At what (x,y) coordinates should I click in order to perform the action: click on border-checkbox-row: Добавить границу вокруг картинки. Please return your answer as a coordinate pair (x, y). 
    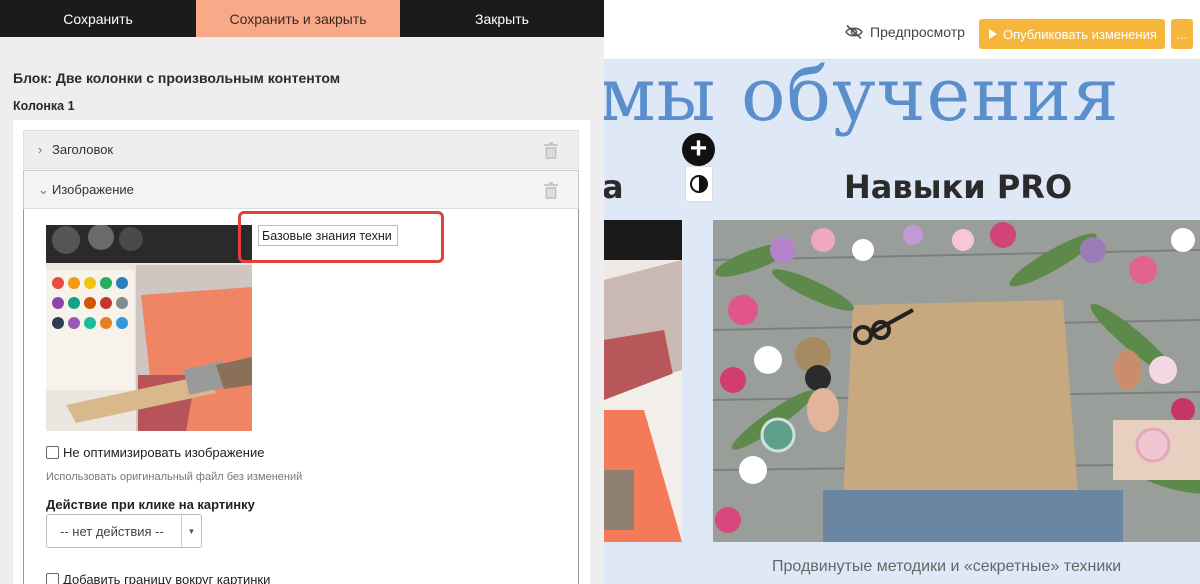
    Looking at the image, I should click on (158, 578).